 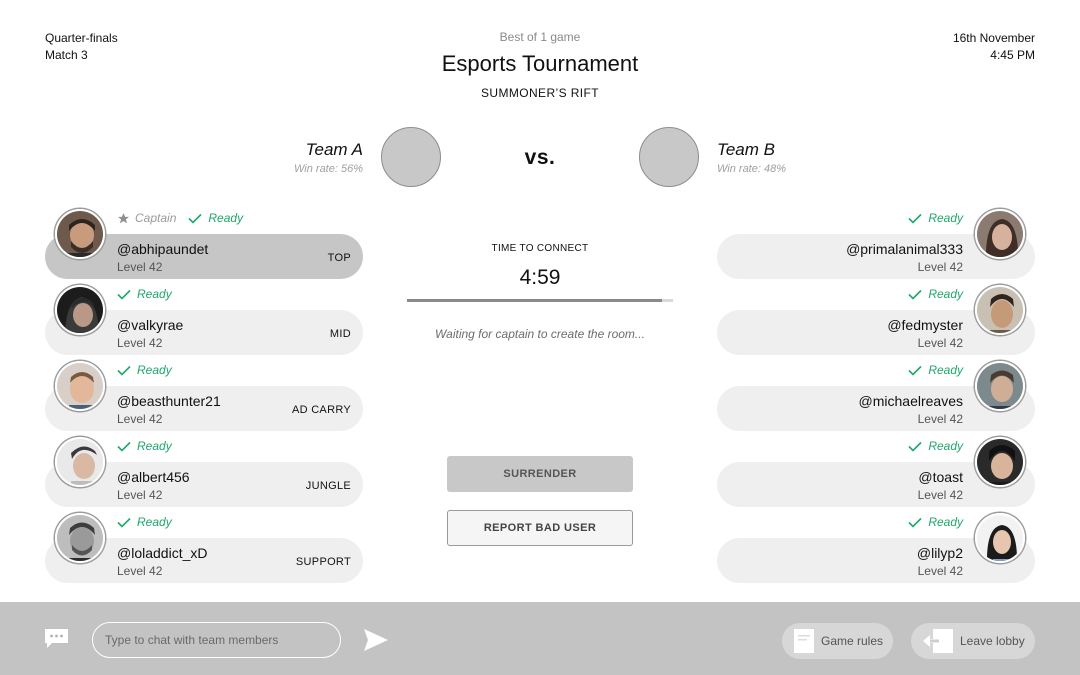 I want to click on leave-lobby-button: Leave lobby, so click(x=973, y=641).